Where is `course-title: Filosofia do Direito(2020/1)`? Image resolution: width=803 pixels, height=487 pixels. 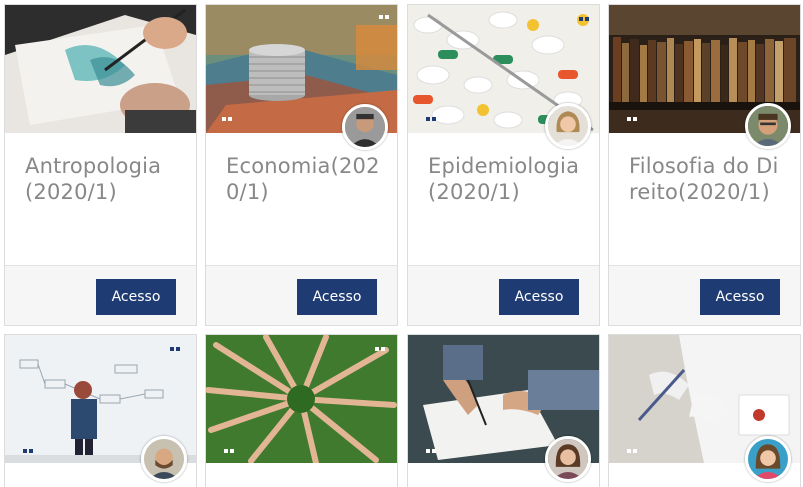
course-title: Filosofia do Direito(2020/1) is located at coordinates (707, 179).